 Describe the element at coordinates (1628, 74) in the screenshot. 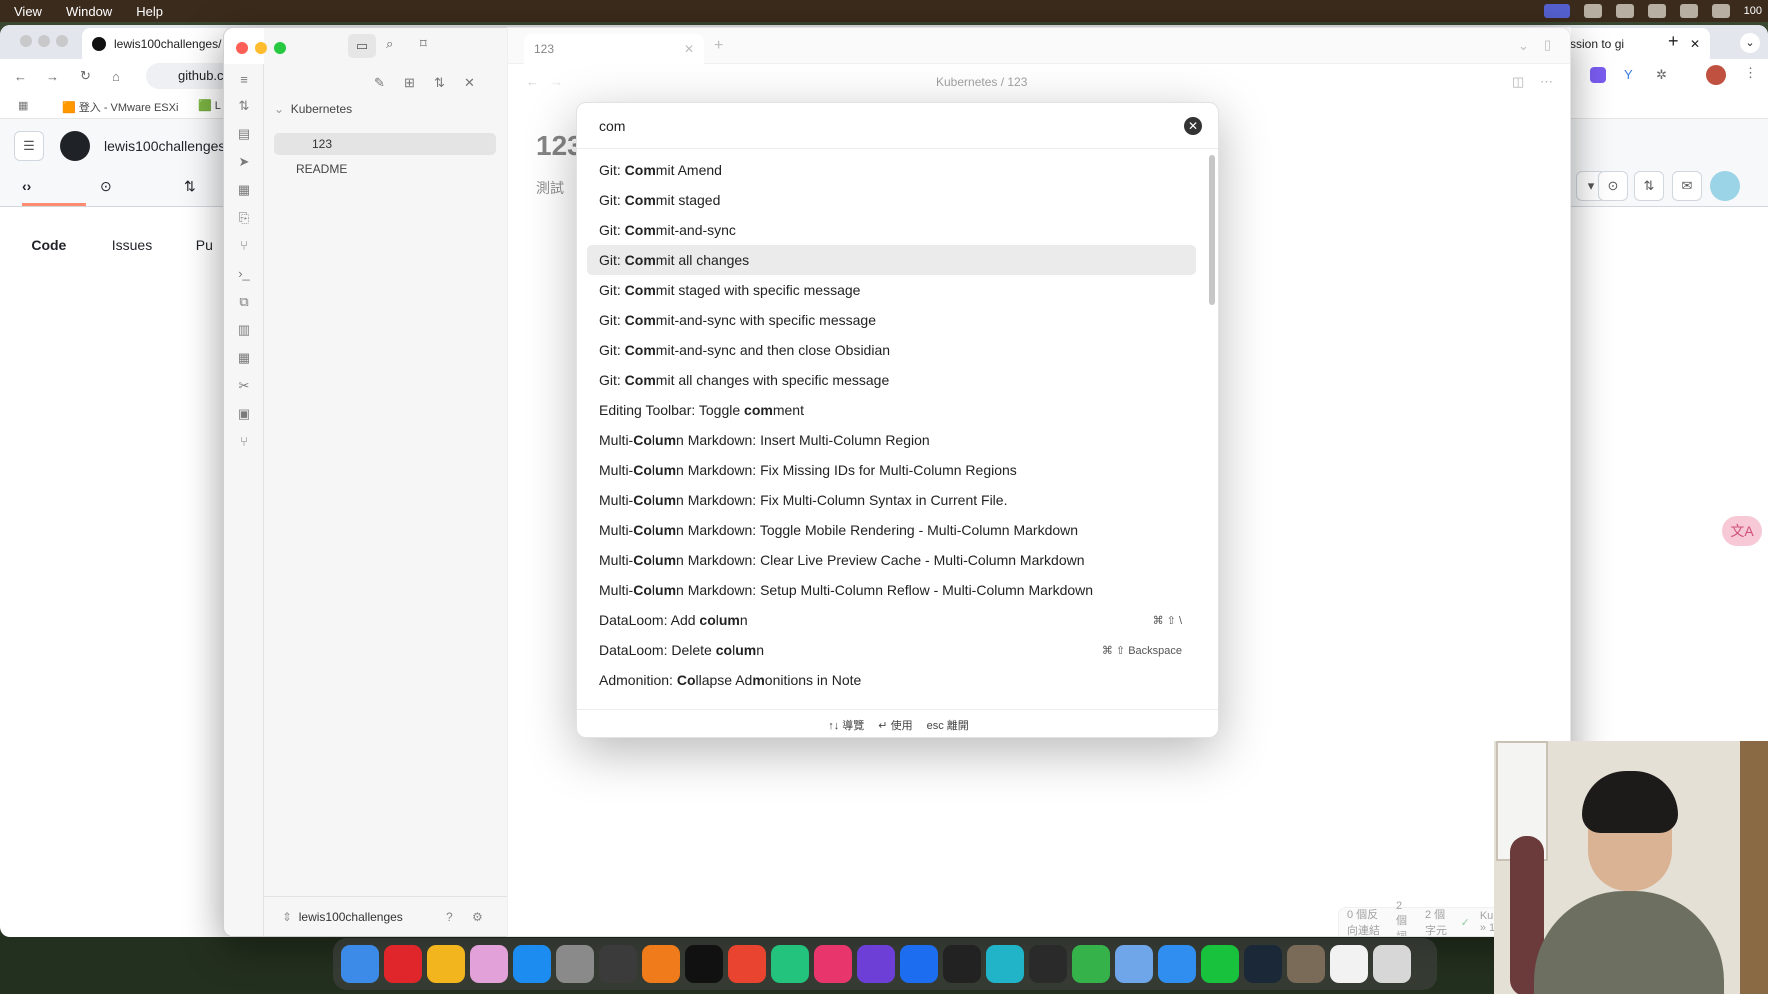

I see `extension-icon: Y` at that location.